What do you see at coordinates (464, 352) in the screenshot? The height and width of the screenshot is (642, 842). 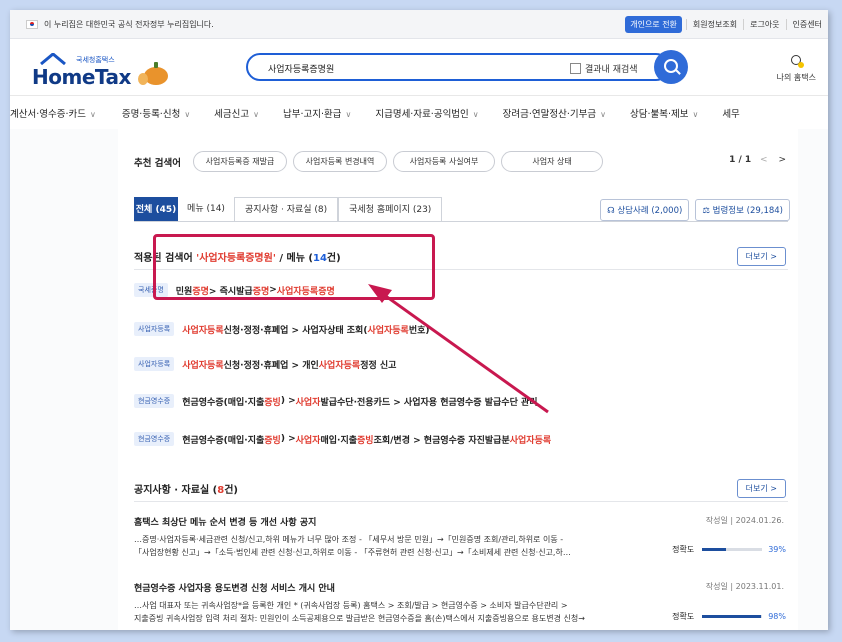 I see `arrow-line` at bounding box center [464, 352].